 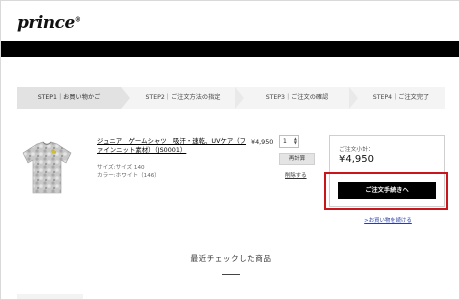 What do you see at coordinates (50, 296) in the screenshot?
I see `recent-item-thumbnail` at bounding box center [50, 296].